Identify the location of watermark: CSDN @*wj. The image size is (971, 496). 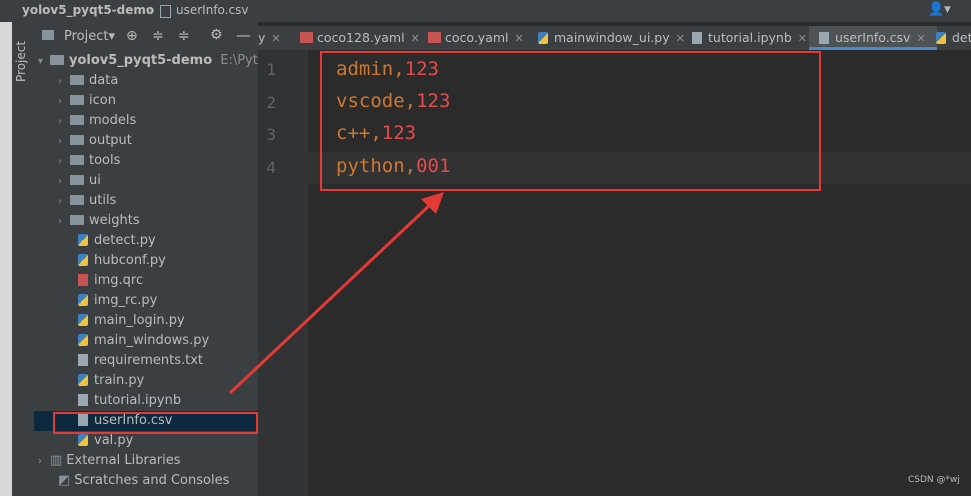
(934, 480).